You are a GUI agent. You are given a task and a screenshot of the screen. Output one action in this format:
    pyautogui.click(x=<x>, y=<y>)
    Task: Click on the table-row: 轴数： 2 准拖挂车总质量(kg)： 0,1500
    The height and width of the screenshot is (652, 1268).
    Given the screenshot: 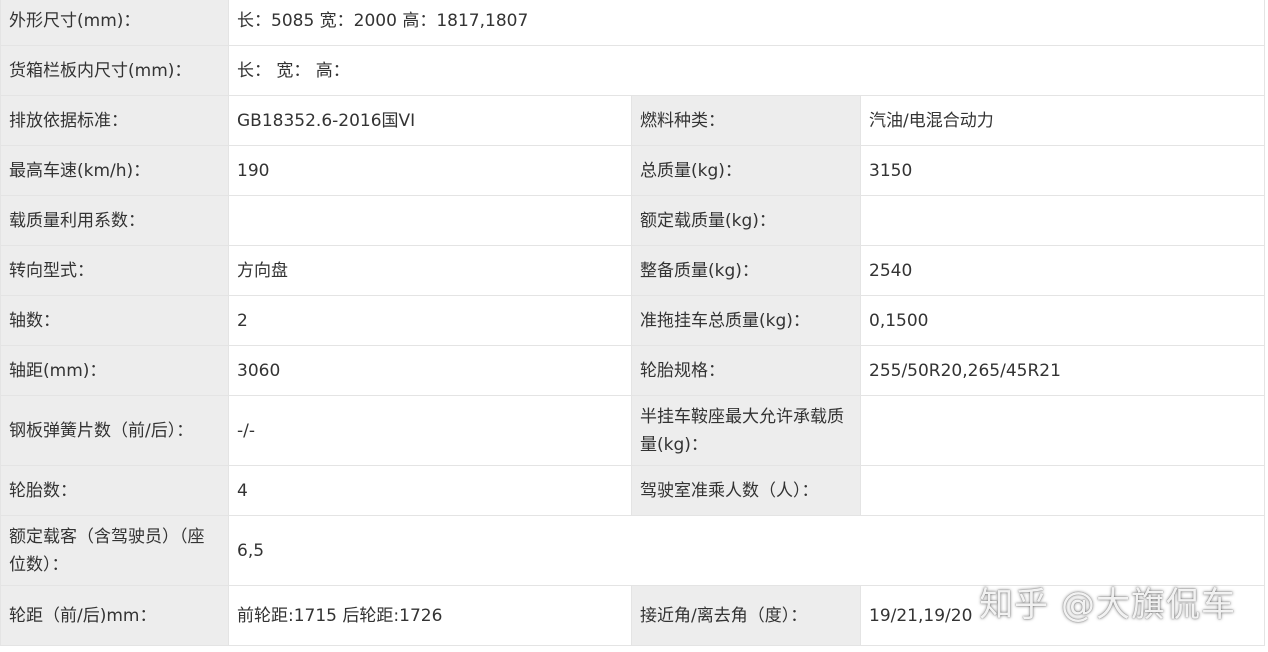 What is the action you would take?
    pyautogui.click(x=633, y=320)
    